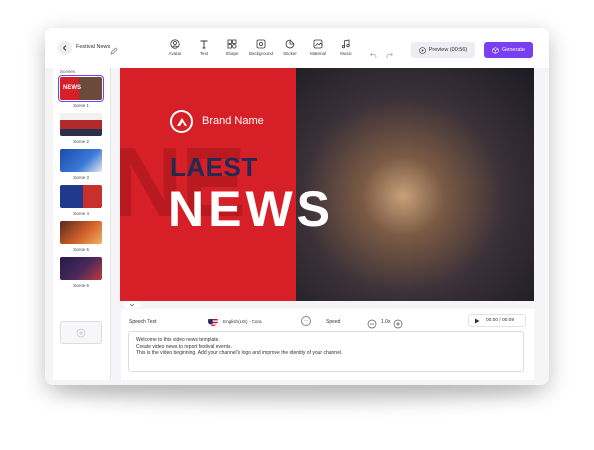  I want to click on tool-text: Text, so click(204, 47).